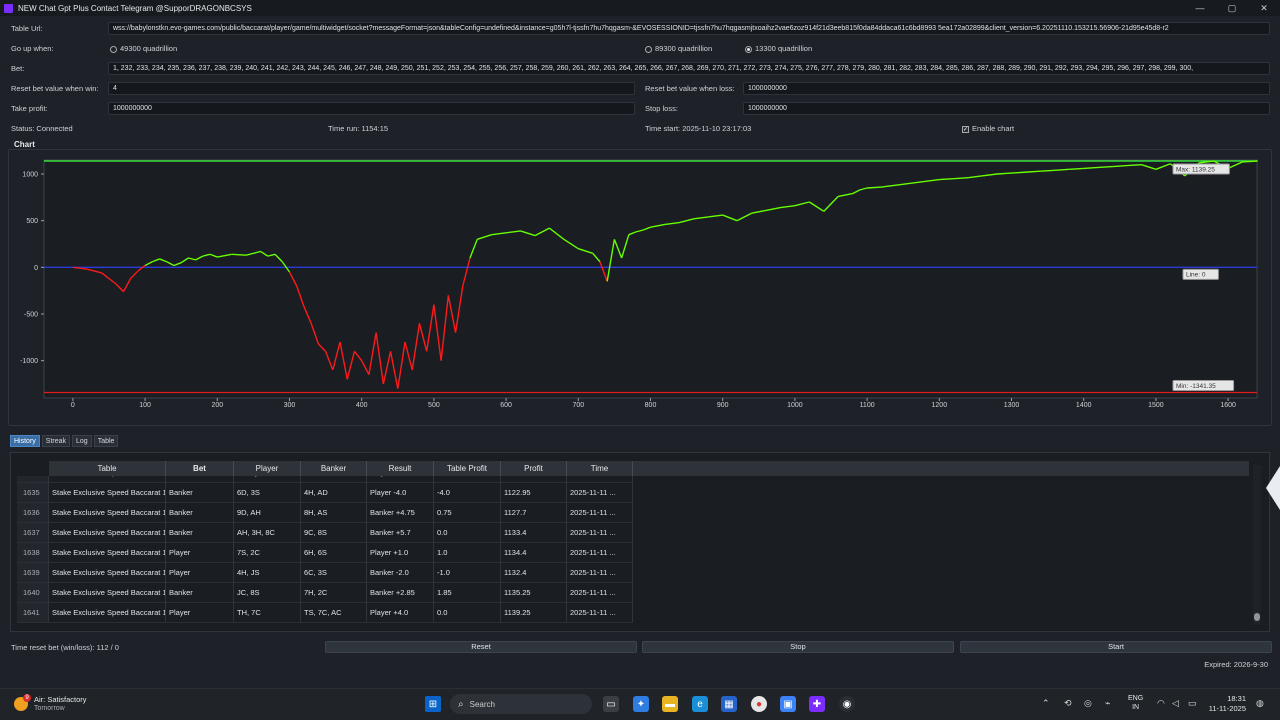 Image resolution: width=1280 pixels, height=720 pixels. I want to click on cell-table-profit: 1.0, so click(467, 553).